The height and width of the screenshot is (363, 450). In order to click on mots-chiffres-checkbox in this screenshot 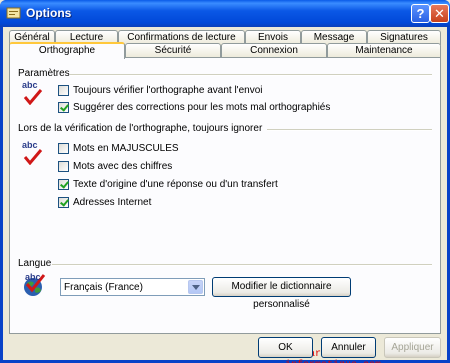, I will do `click(63, 166)`.